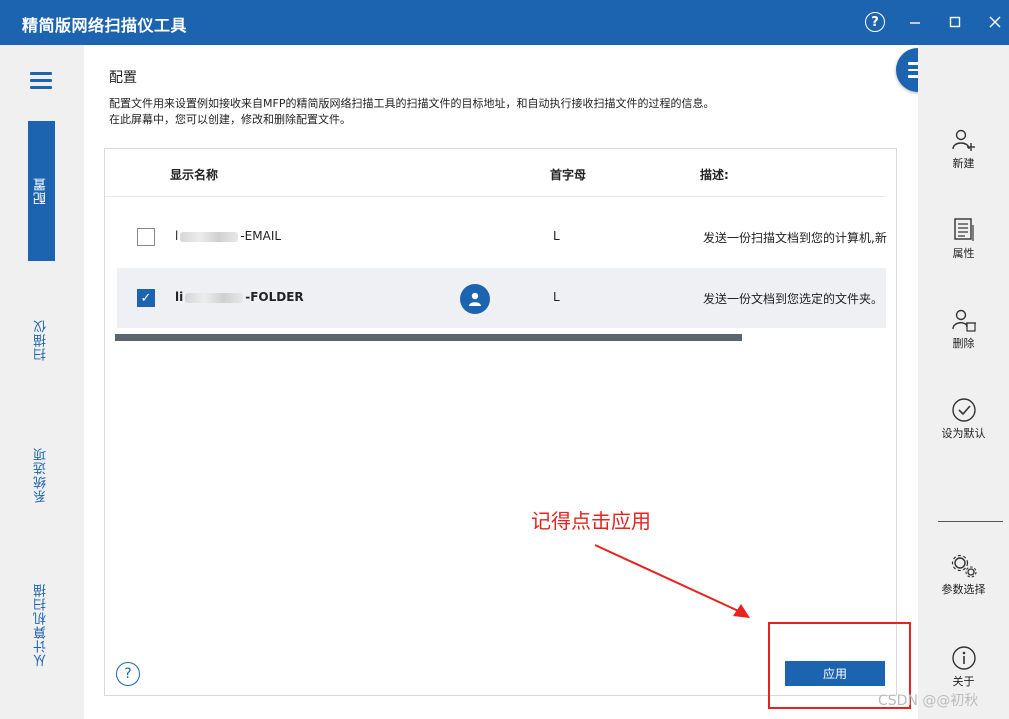 Image resolution: width=1009 pixels, height=719 pixels. I want to click on profile-name: l -EMAIL, so click(228, 236).